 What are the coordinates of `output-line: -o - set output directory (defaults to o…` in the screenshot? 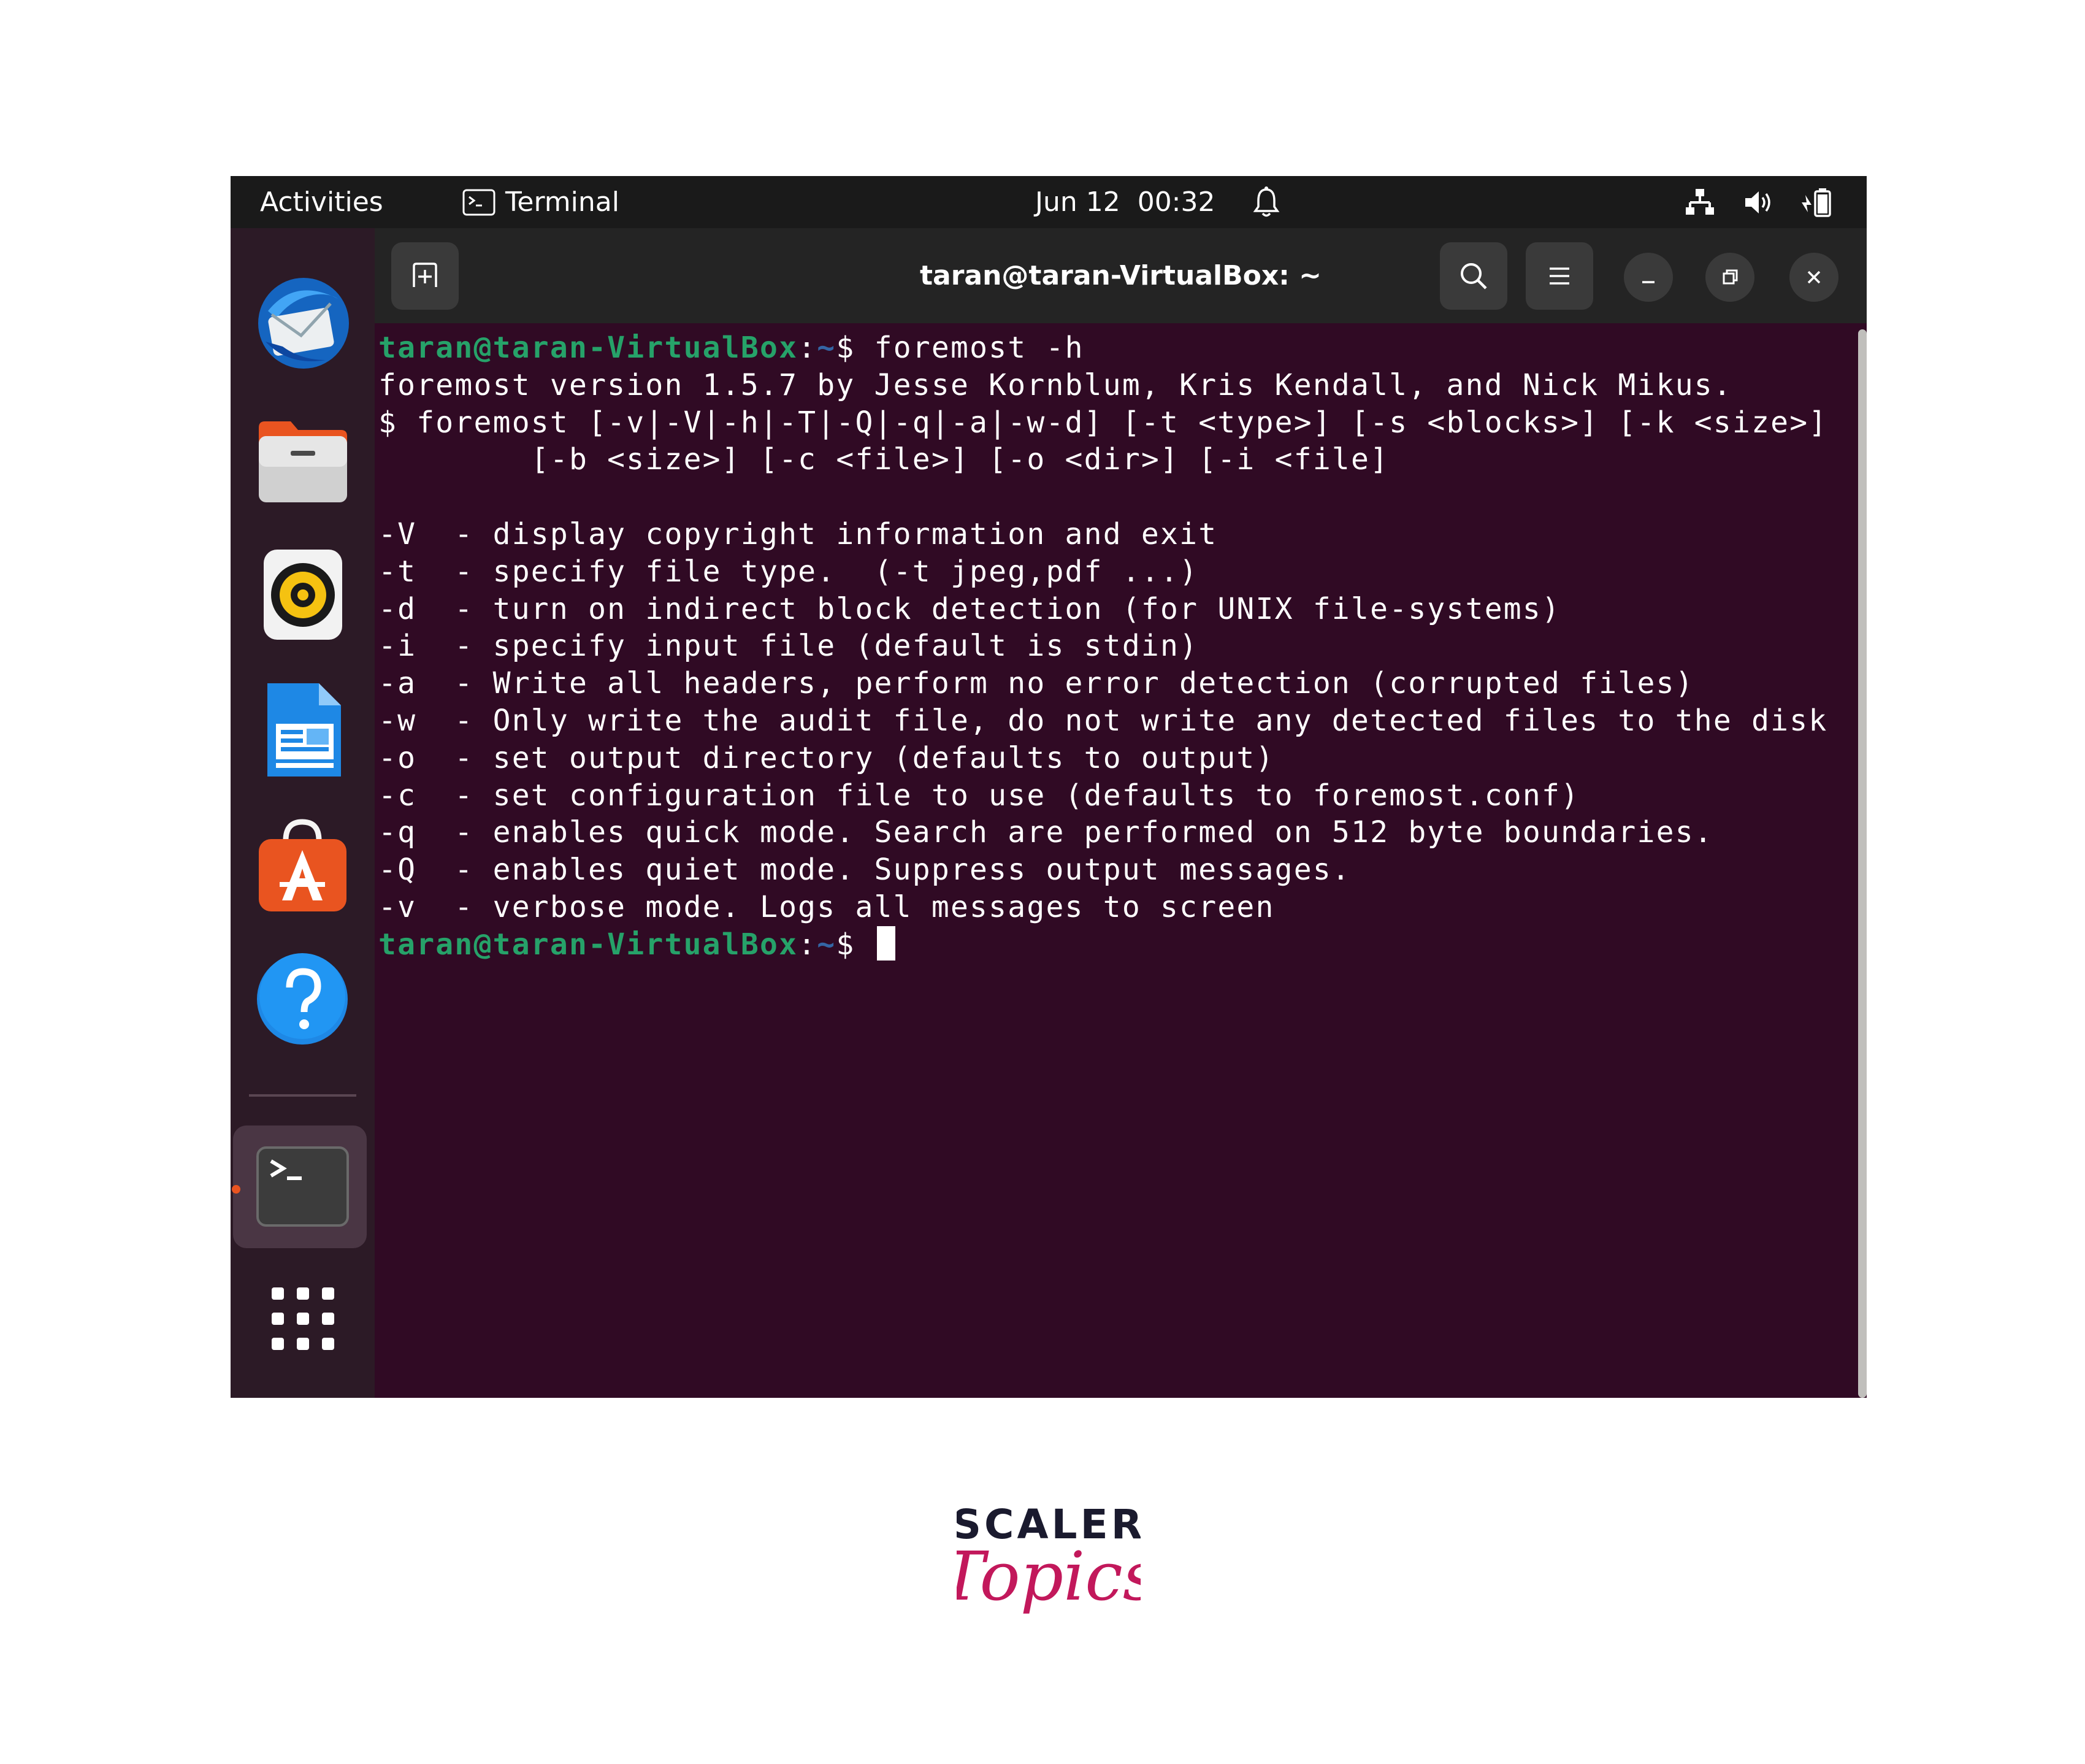 It's located at (827, 758).